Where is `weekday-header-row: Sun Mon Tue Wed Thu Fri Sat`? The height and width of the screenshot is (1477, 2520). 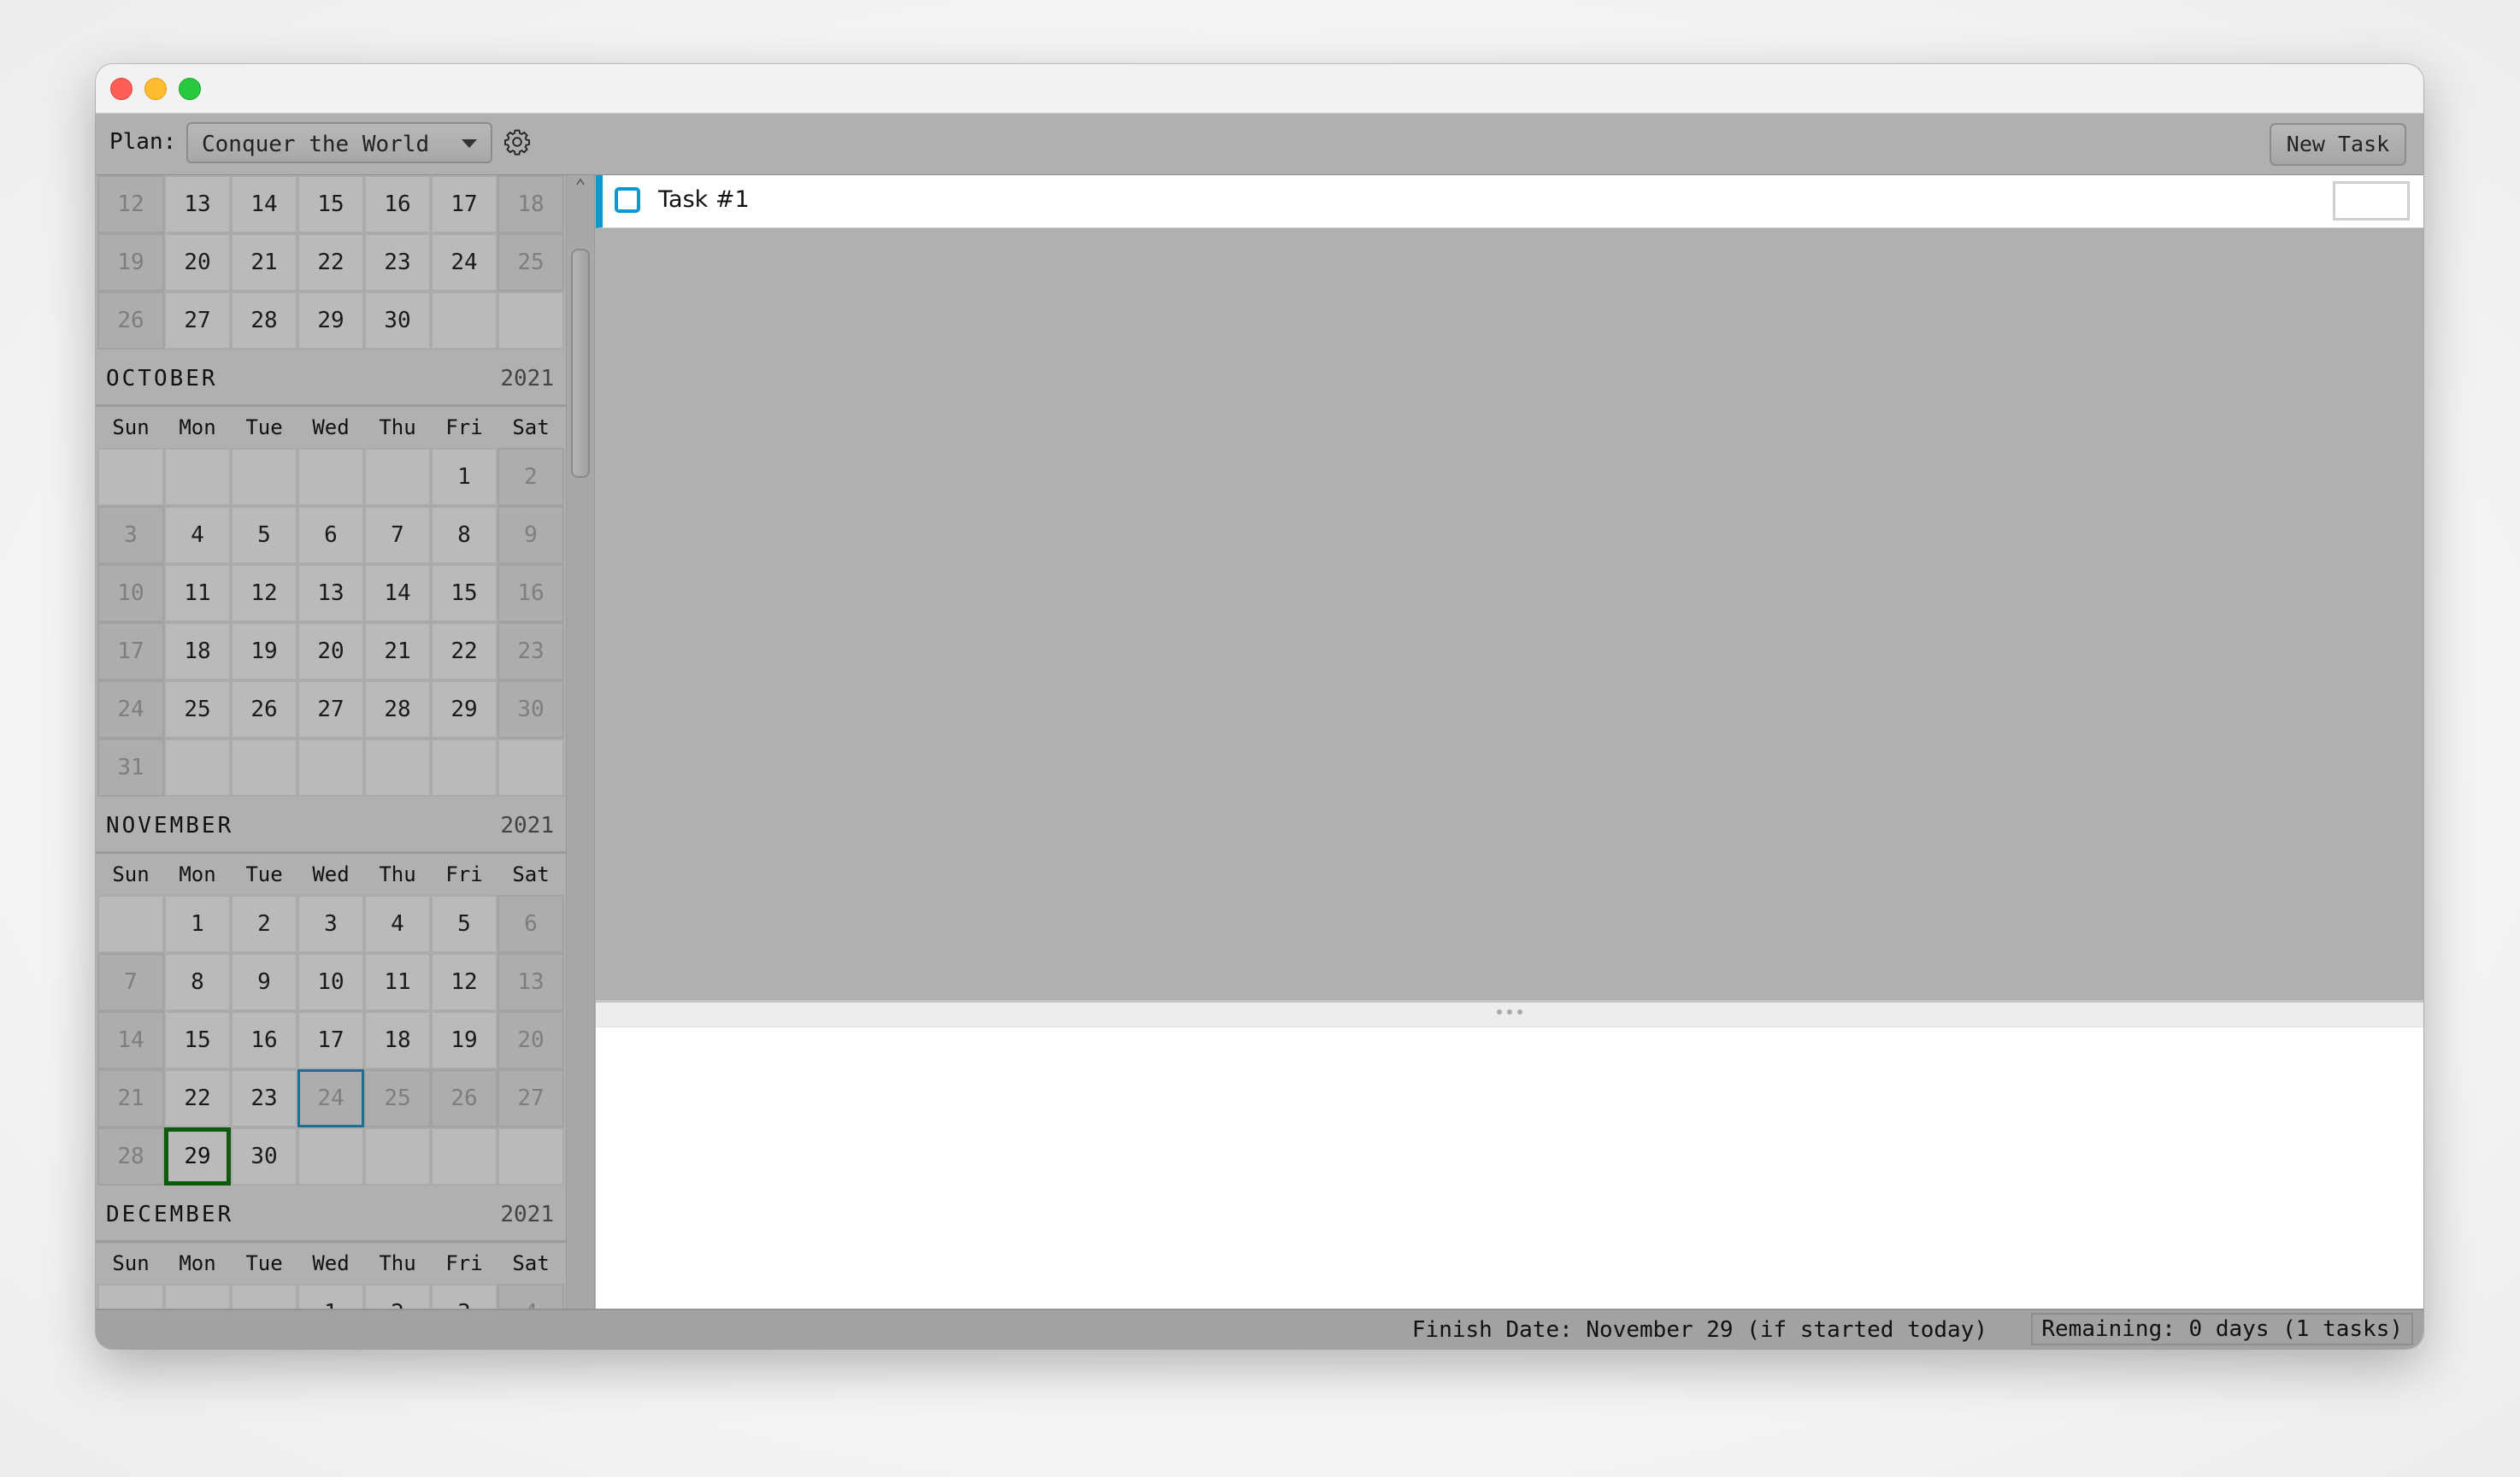 weekday-header-row: Sun Mon Tue Wed Thu Fri Sat is located at coordinates (331, 427).